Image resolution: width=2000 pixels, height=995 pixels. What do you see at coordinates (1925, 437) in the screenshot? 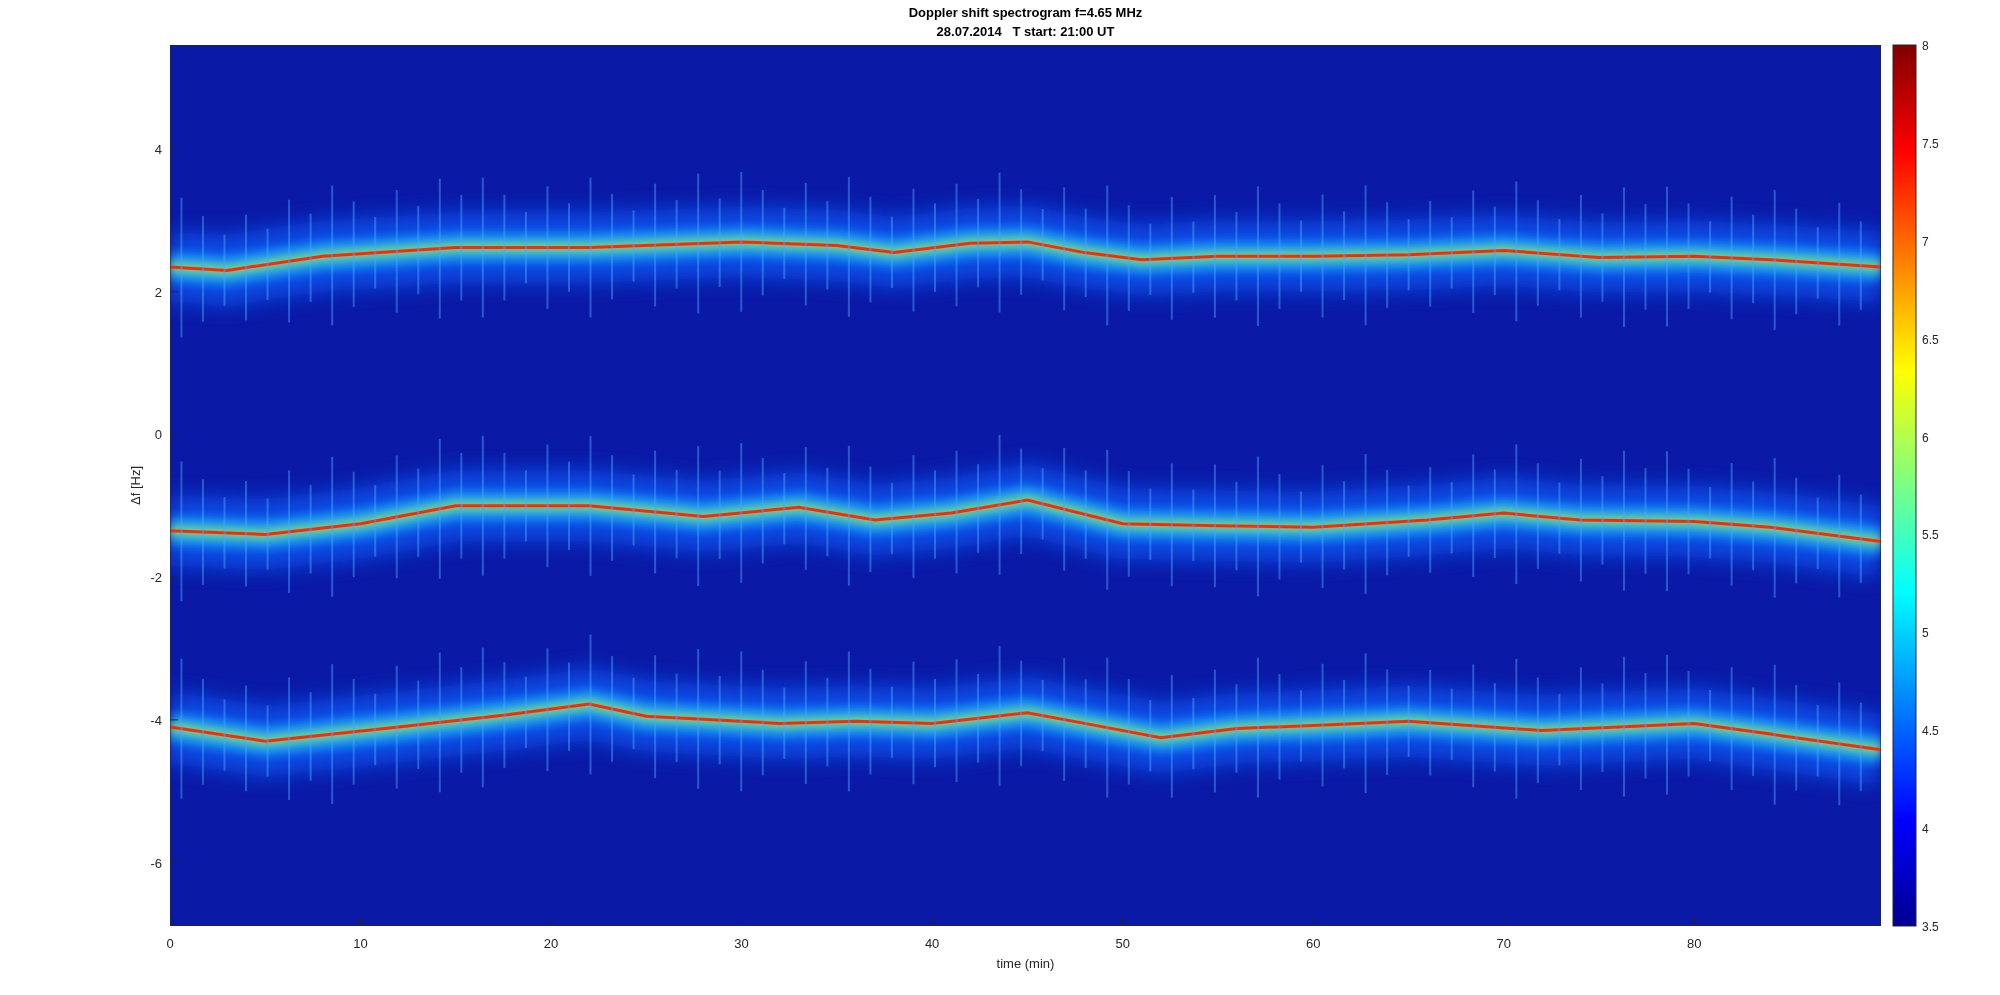
I see `tick-label: 6` at bounding box center [1925, 437].